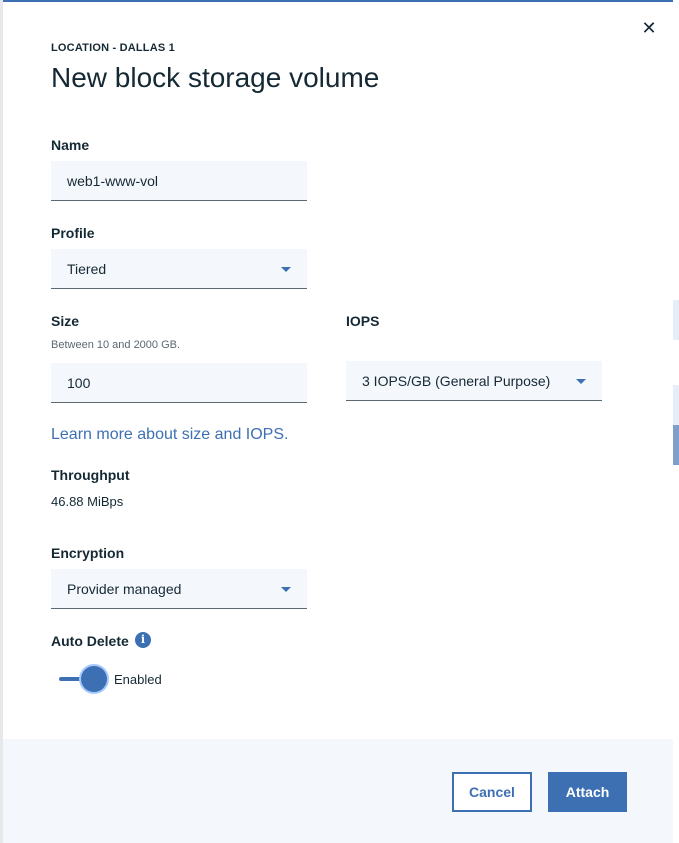 The width and height of the screenshot is (679, 843). Describe the element at coordinates (143, 640) in the screenshot. I see `info-icon: i` at that location.